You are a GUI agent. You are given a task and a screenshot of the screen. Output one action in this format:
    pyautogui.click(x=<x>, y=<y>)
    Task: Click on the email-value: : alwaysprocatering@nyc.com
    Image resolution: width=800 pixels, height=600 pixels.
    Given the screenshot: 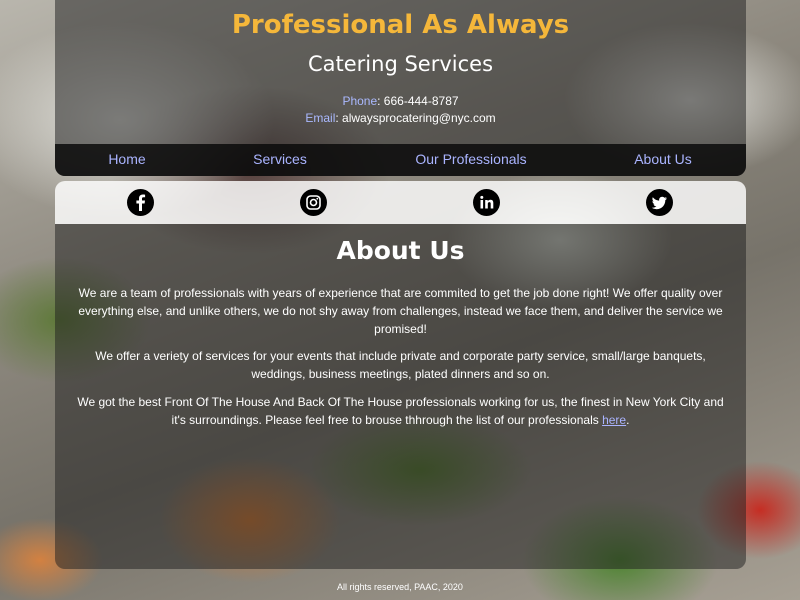 What is the action you would take?
    pyautogui.click(x=415, y=118)
    